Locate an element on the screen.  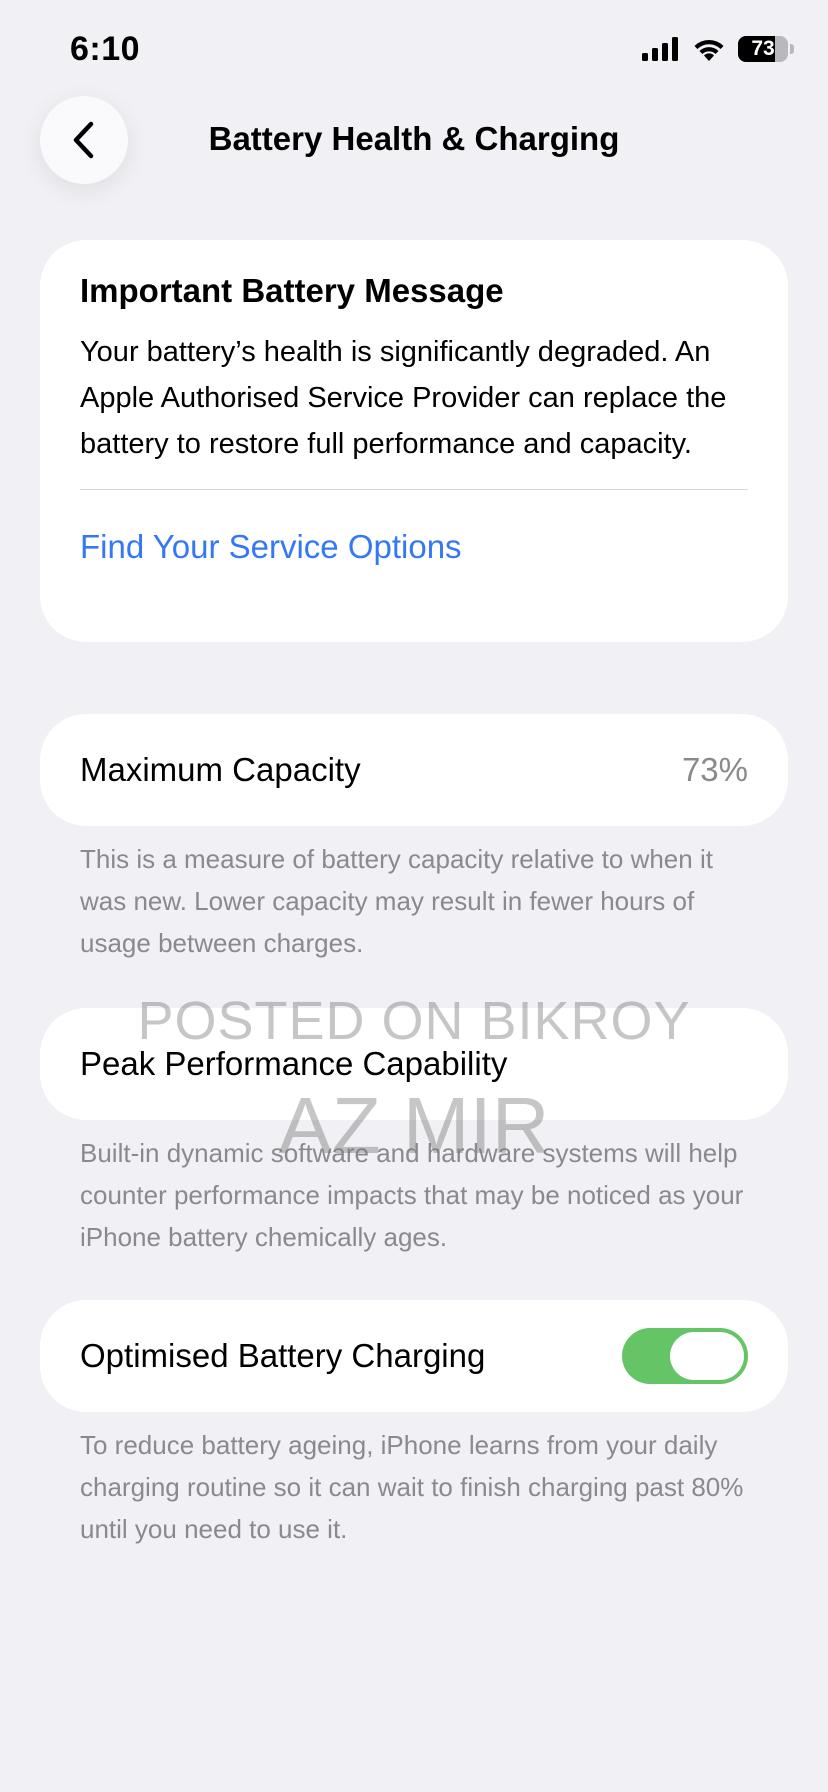
optimised-charging-toggle is located at coordinates (685, 1356).